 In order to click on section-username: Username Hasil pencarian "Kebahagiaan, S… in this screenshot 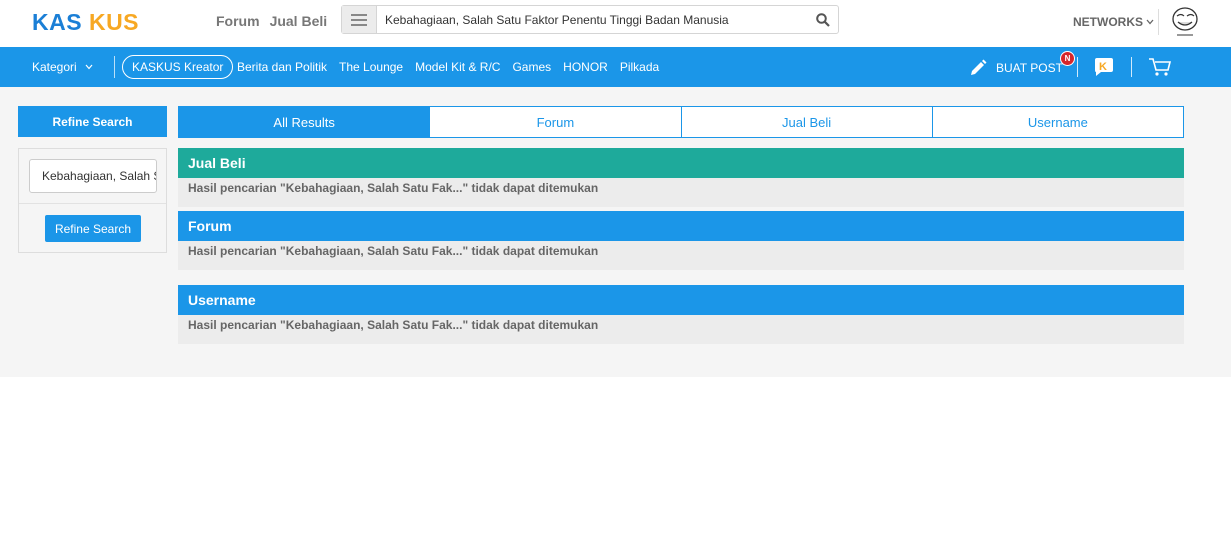, I will do `click(681, 314)`.